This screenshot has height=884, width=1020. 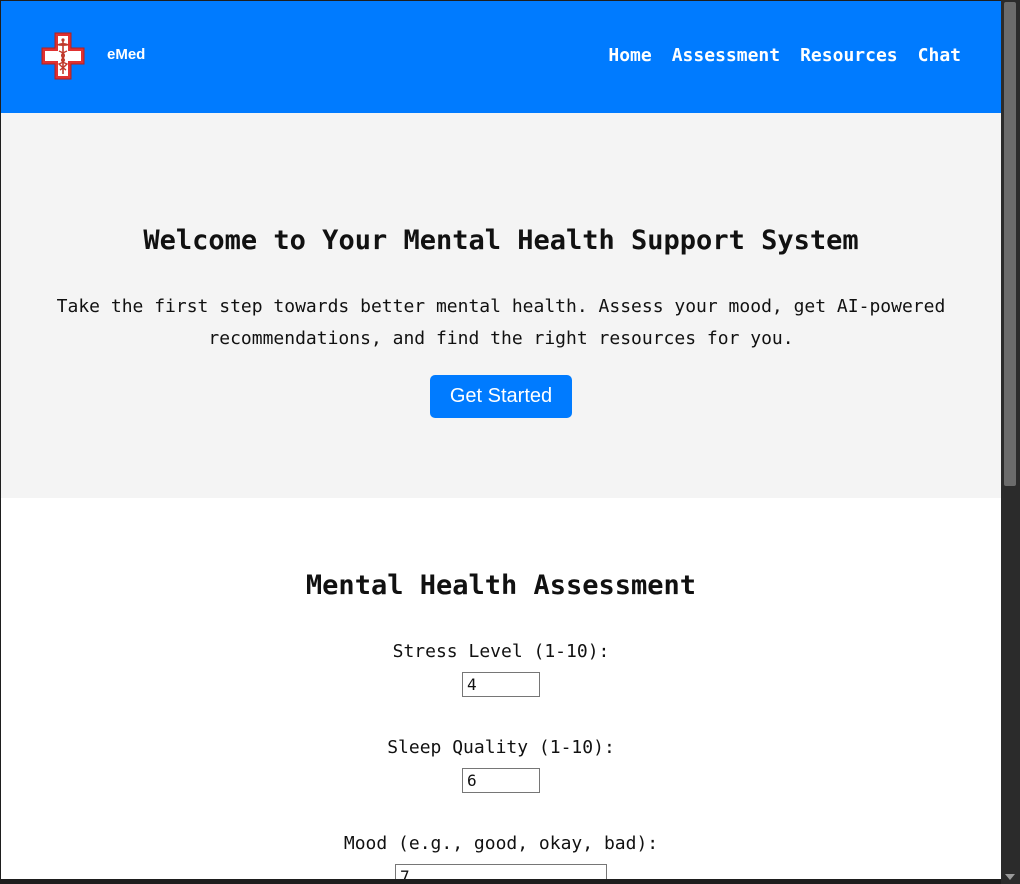 What do you see at coordinates (501, 871) in the screenshot?
I see `mood-input` at bounding box center [501, 871].